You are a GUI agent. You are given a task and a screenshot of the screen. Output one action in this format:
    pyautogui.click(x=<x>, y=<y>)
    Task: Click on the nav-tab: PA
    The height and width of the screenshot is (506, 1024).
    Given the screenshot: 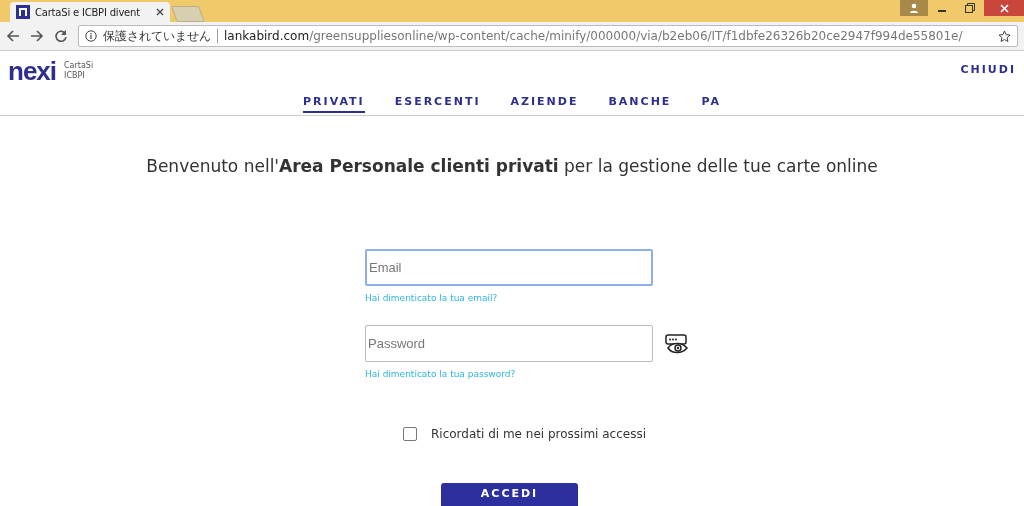 What is the action you would take?
    pyautogui.click(x=711, y=102)
    